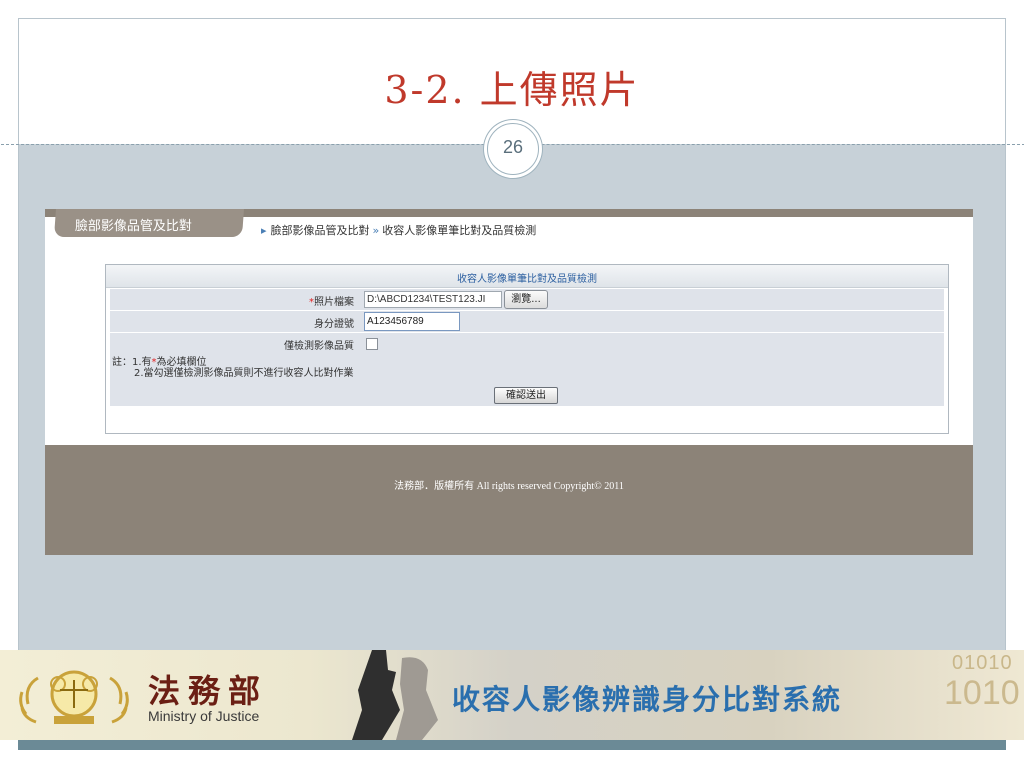 The width and height of the screenshot is (1024, 768). I want to click on breadcrumb-current: 收容人影像單筆比對及品質檢測, so click(459, 230).